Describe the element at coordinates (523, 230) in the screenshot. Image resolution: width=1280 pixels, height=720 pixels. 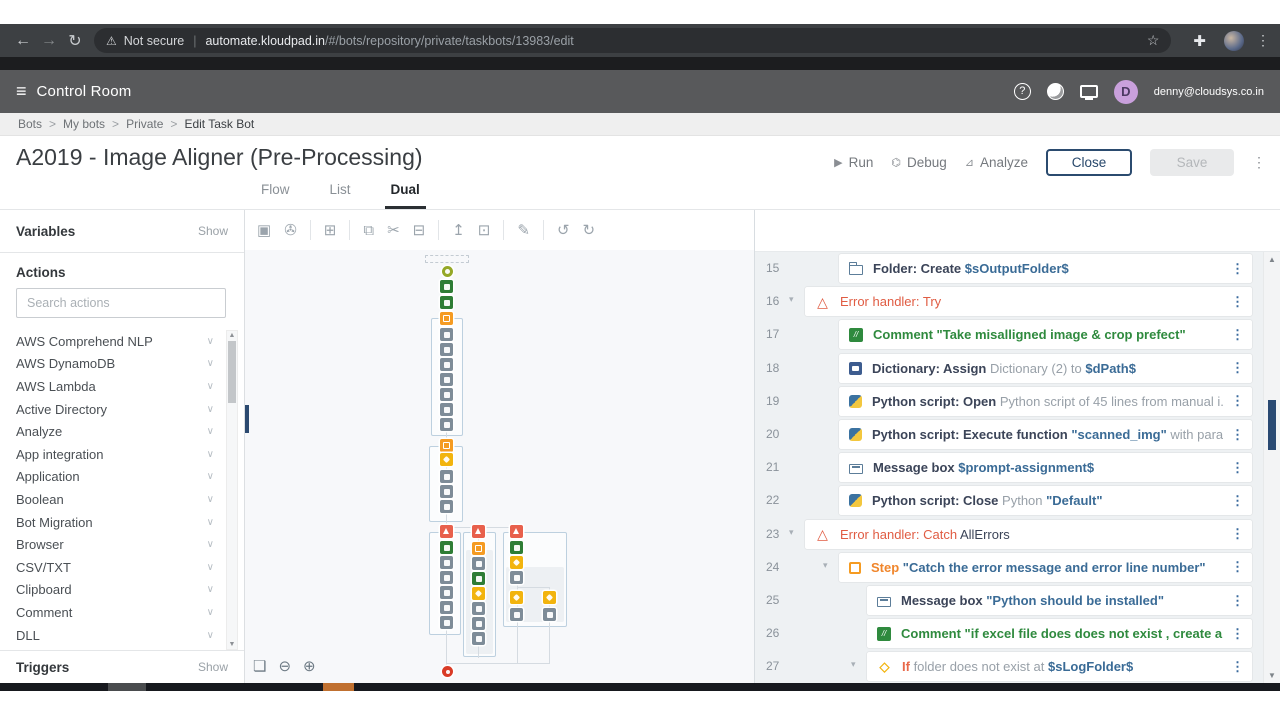
I see `edit-disabled-icon: ✎` at that location.